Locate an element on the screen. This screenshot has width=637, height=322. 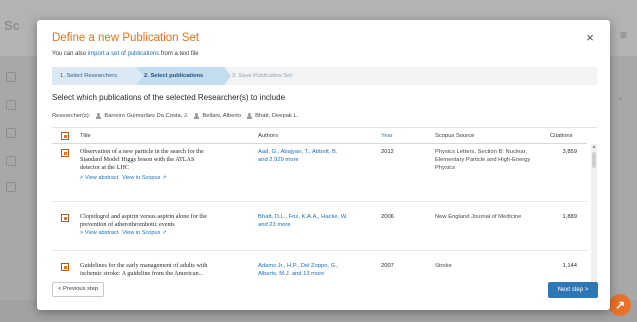
step-select-publications: 2. Select publications is located at coordinates (180, 76).